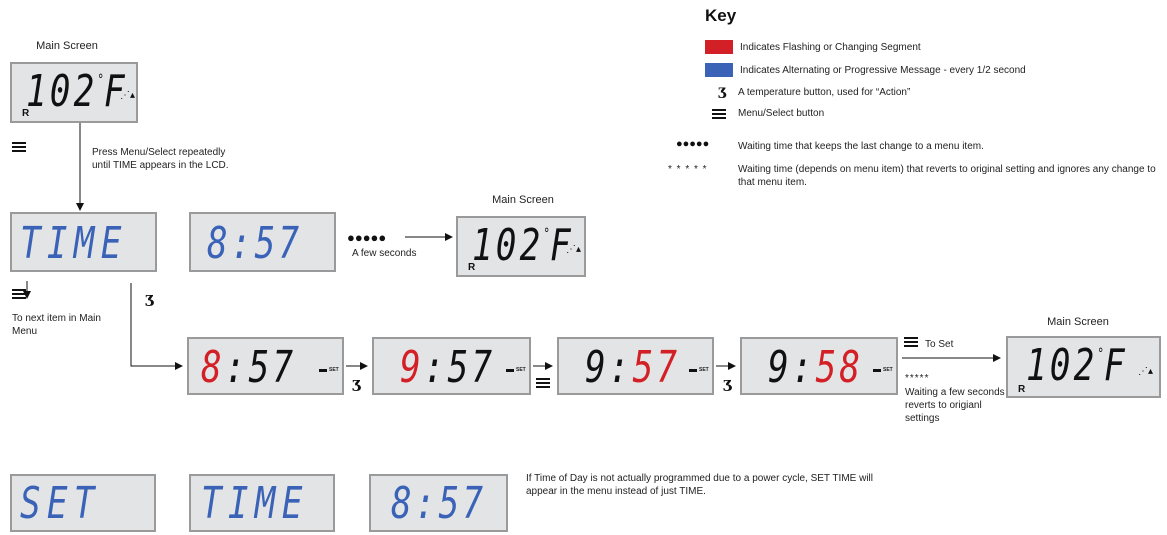 The image size is (1167, 535). What do you see at coordinates (719, 70) in the screenshot?
I see `blue-swatch` at bounding box center [719, 70].